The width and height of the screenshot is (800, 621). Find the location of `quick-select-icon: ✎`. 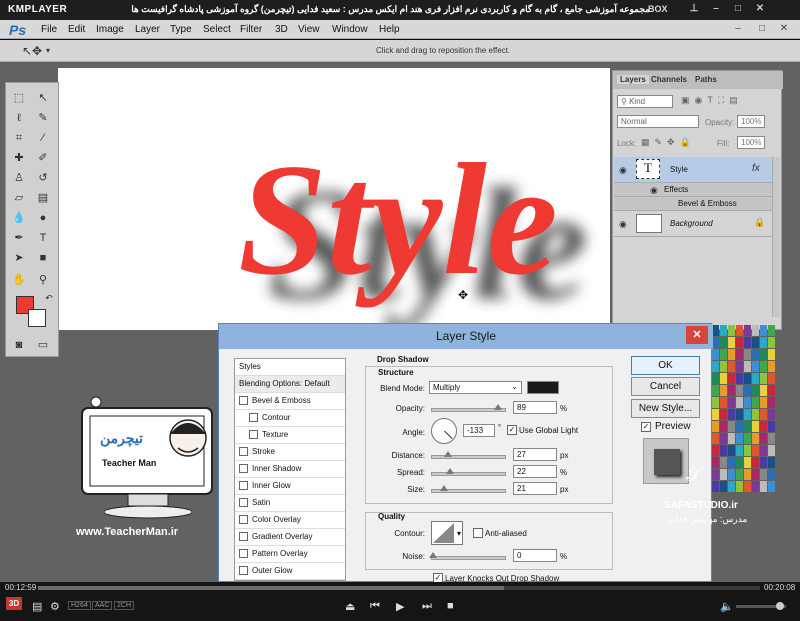

quick-select-icon: ✎ is located at coordinates (43, 118).